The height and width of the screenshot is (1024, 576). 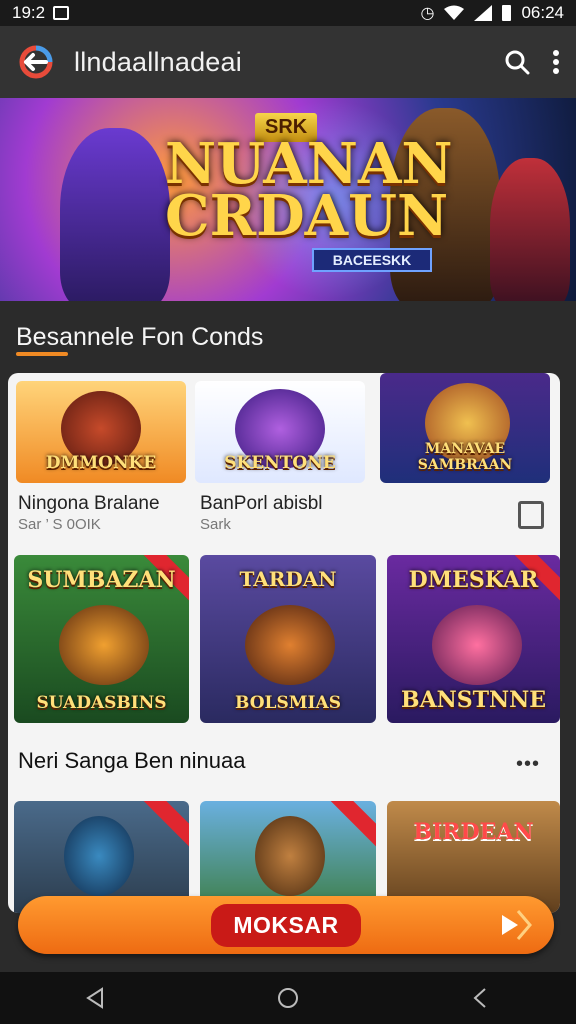 I want to click on hero-figure-right, so click(x=530, y=229).